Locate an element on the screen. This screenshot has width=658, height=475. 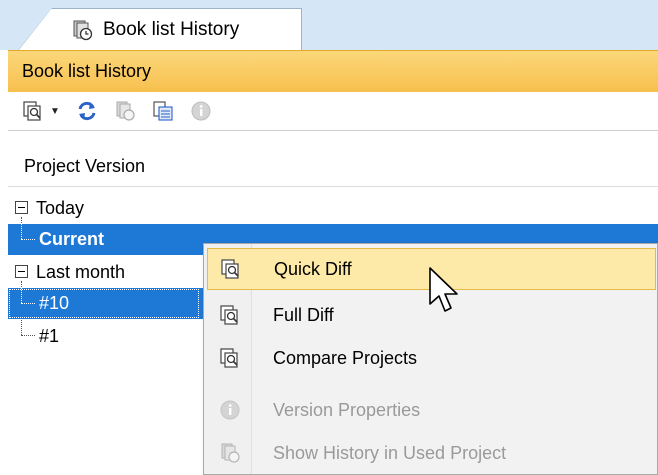
menu-item-label: Full Diff is located at coordinates (303, 314).